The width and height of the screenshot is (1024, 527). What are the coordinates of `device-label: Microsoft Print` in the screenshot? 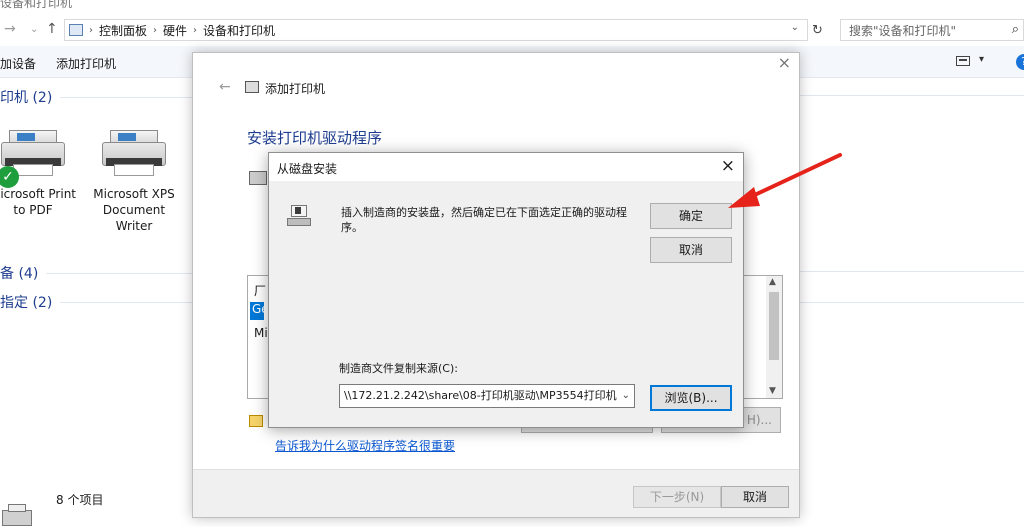 It's located at (38, 194).